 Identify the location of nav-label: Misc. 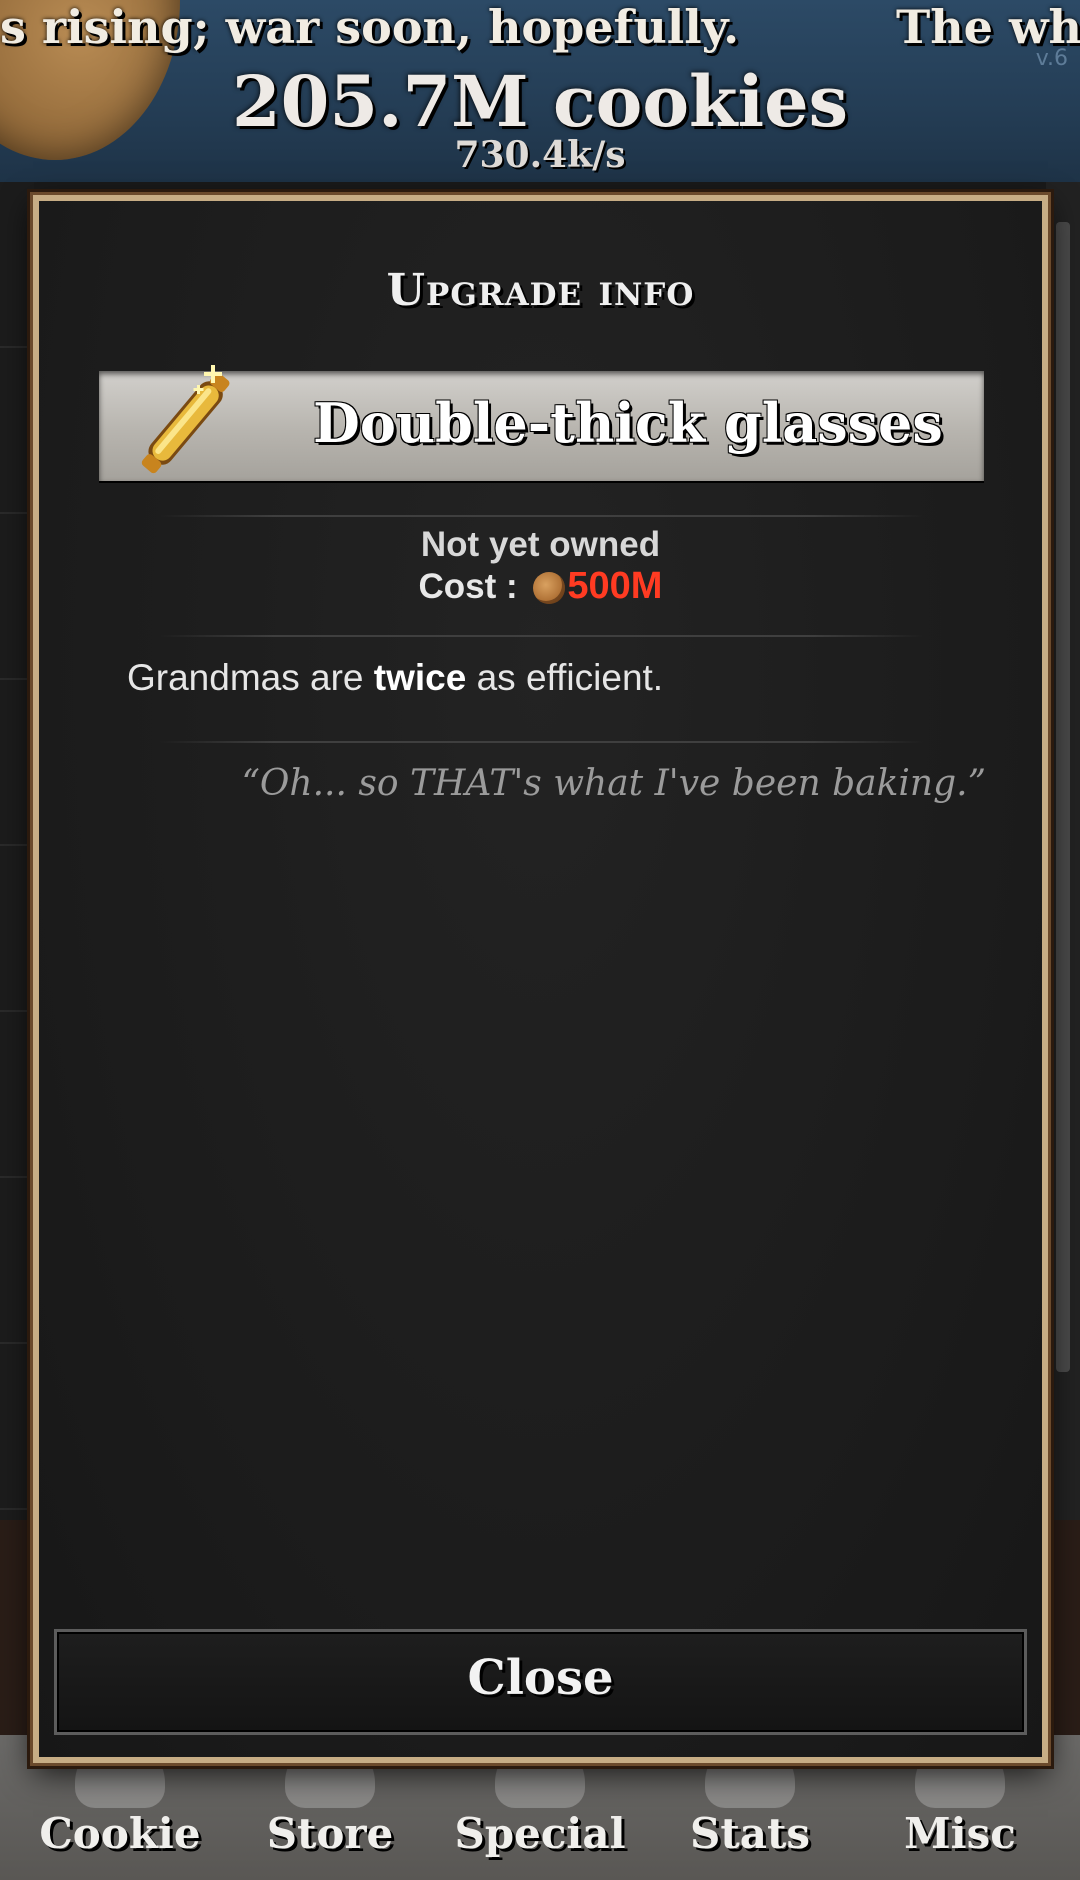
(960, 1833).